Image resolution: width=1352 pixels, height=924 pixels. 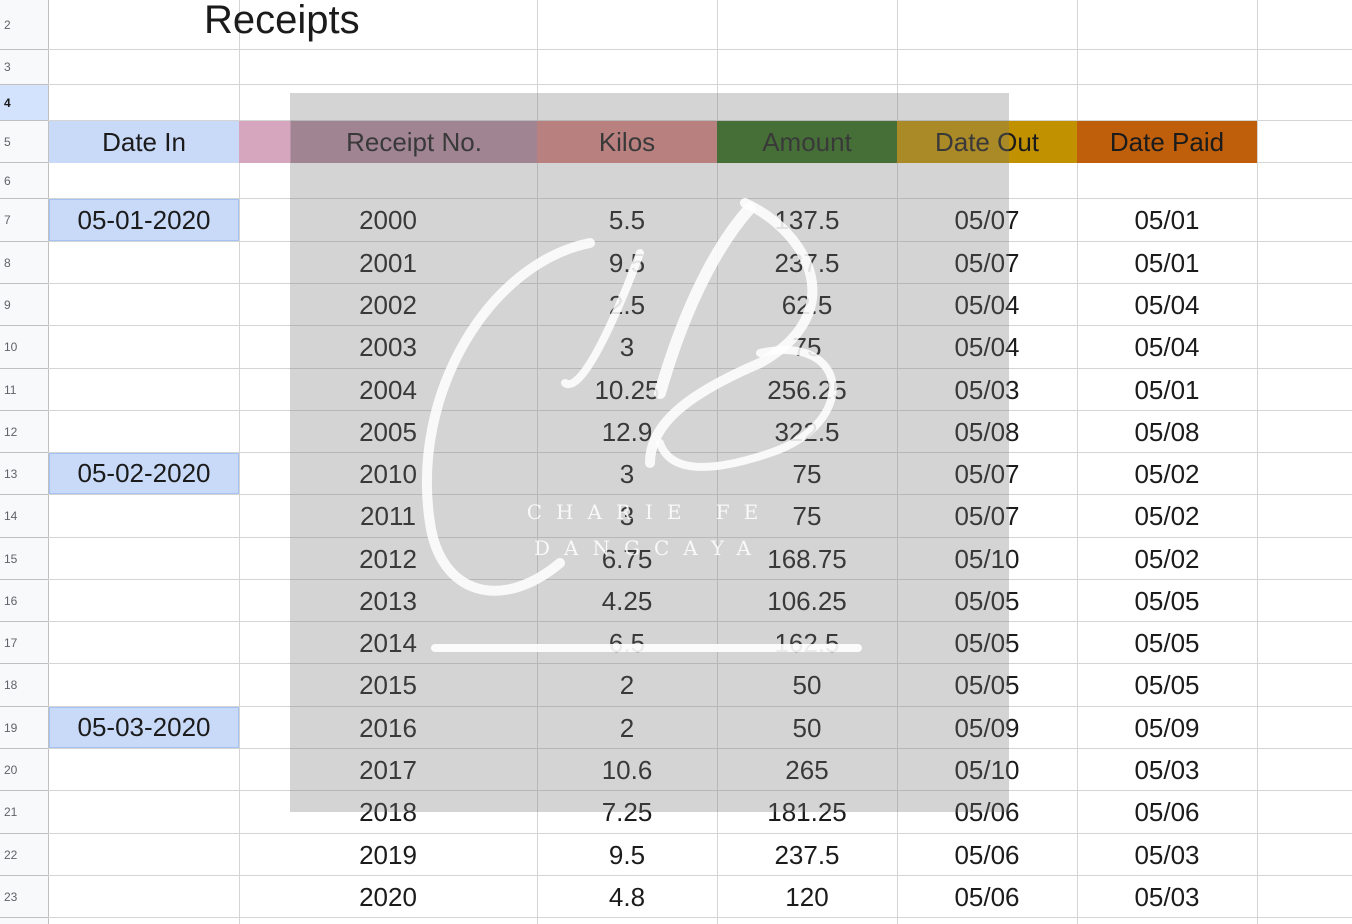 What do you see at coordinates (24, 347) in the screenshot?
I see `row-header: 10` at bounding box center [24, 347].